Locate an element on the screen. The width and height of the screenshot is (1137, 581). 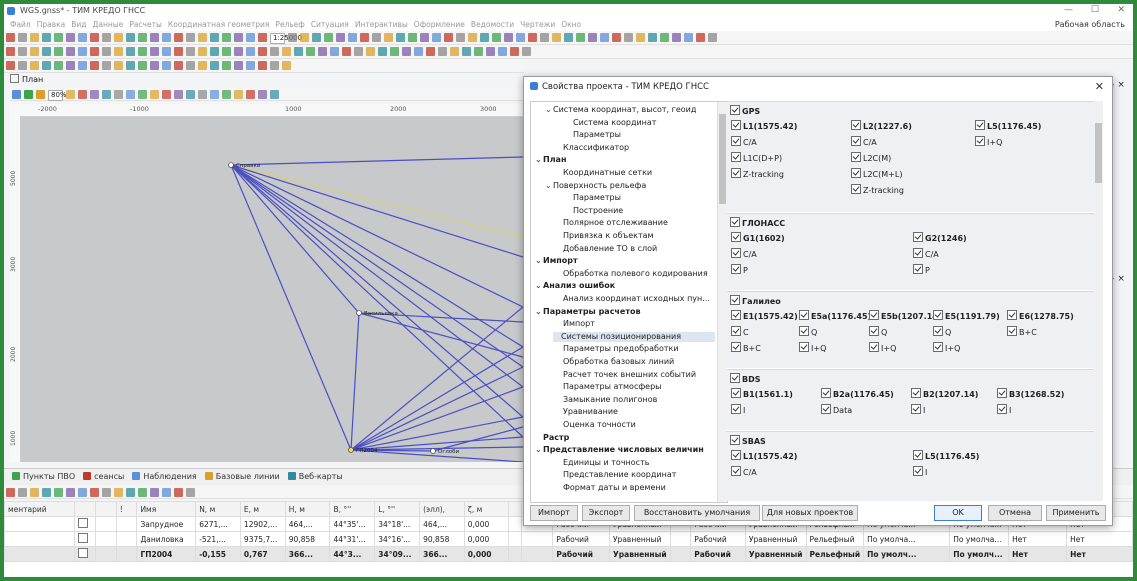
signal-checkbox: G1(1602) is located at coordinates (758, 237).